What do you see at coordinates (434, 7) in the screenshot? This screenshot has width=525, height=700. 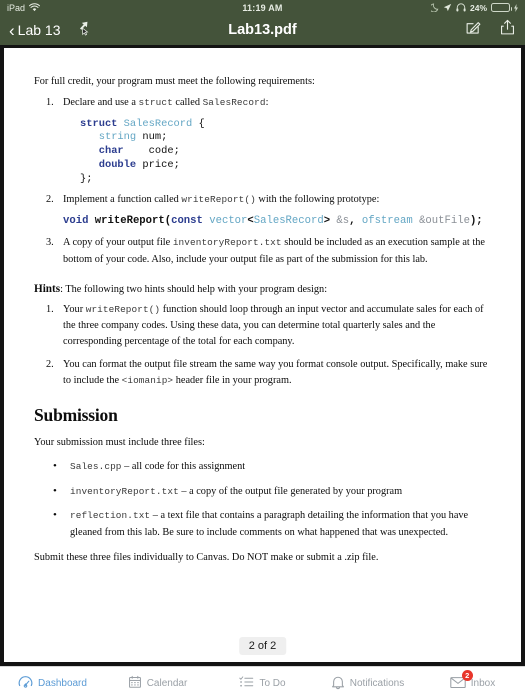 I see `crescent-moon-icon` at bounding box center [434, 7].